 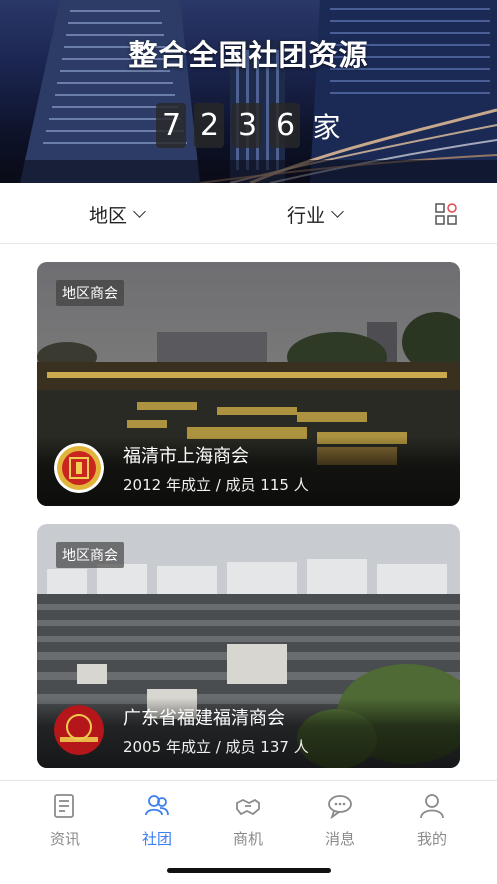 I want to click on association-meta: 2012 年成立 / 成员 115 人, so click(x=216, y=485).